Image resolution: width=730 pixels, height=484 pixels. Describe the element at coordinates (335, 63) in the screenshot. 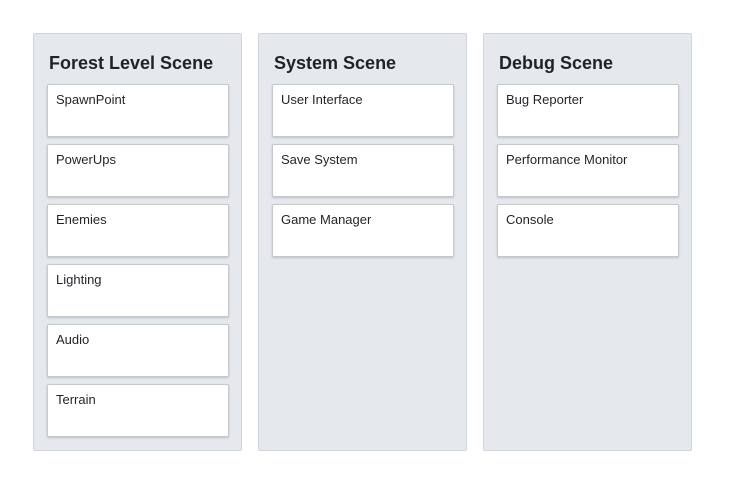

I see `column-title: System Scene` at that location.